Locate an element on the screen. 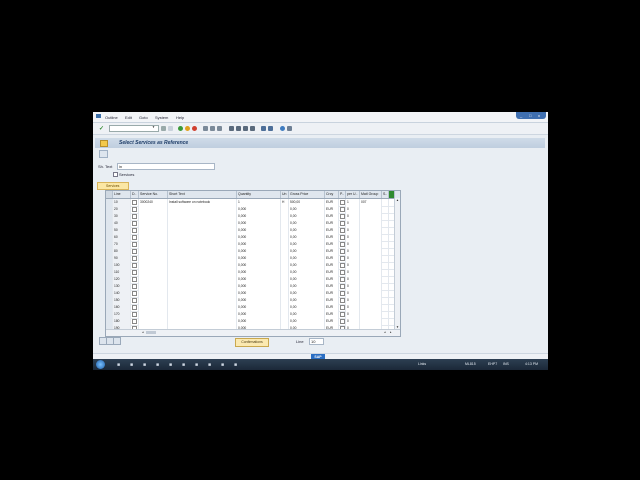 This screenshot has height=480, width=640. column-header: Crcy is located at coordinates (332, 194).